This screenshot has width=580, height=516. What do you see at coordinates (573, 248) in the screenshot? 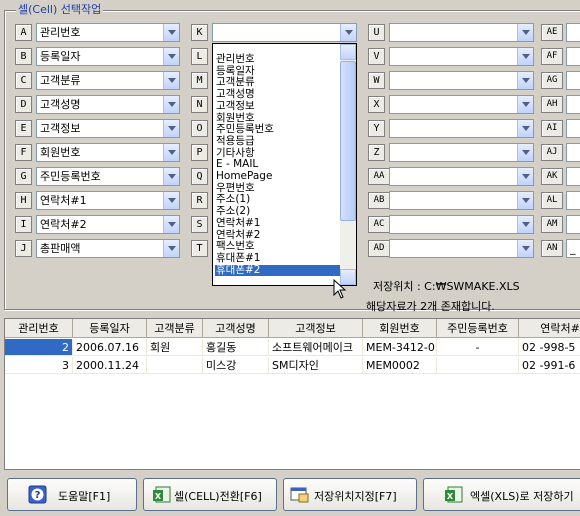
I see `field-combo-an: _` at bounding box center [573, 248].